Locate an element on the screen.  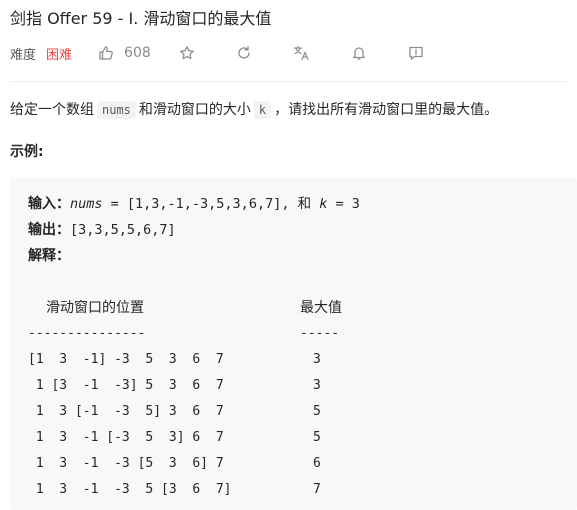
table-row: 1 3 [-1 -3 5] 3 6 7 5 is located at coordinates (185, 412).